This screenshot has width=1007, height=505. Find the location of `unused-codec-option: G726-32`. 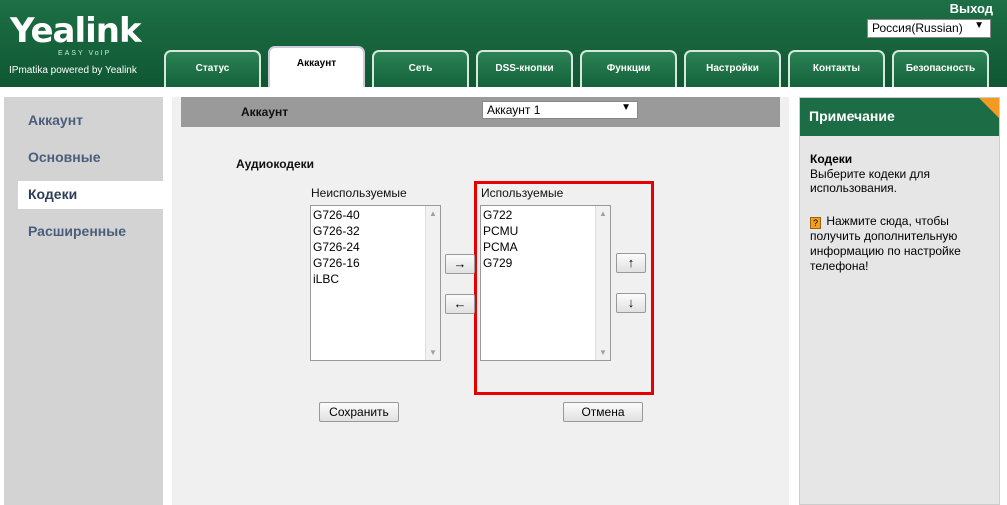

unused-codec-option: G726-32 is located at coordinates (375, 231).